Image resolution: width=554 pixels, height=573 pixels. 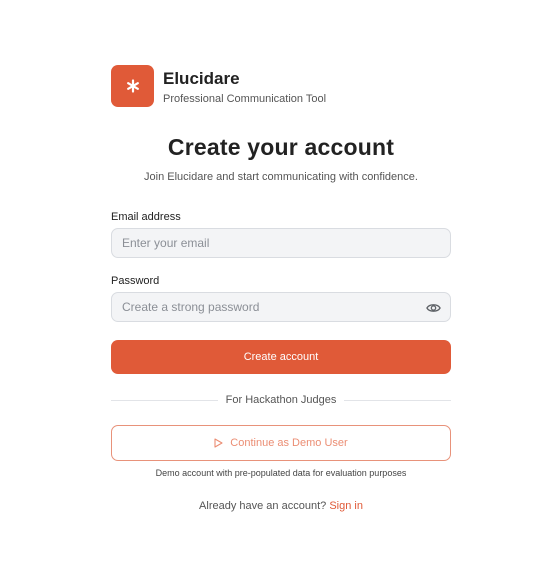 I want to click on password-label: Password, so click(x=135, y=281).